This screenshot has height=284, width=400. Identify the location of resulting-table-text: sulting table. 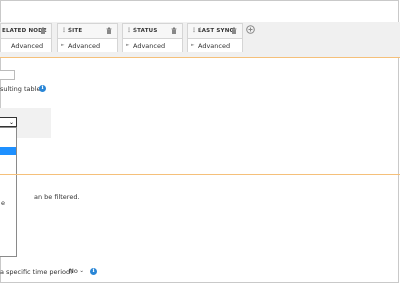
(20, 89).